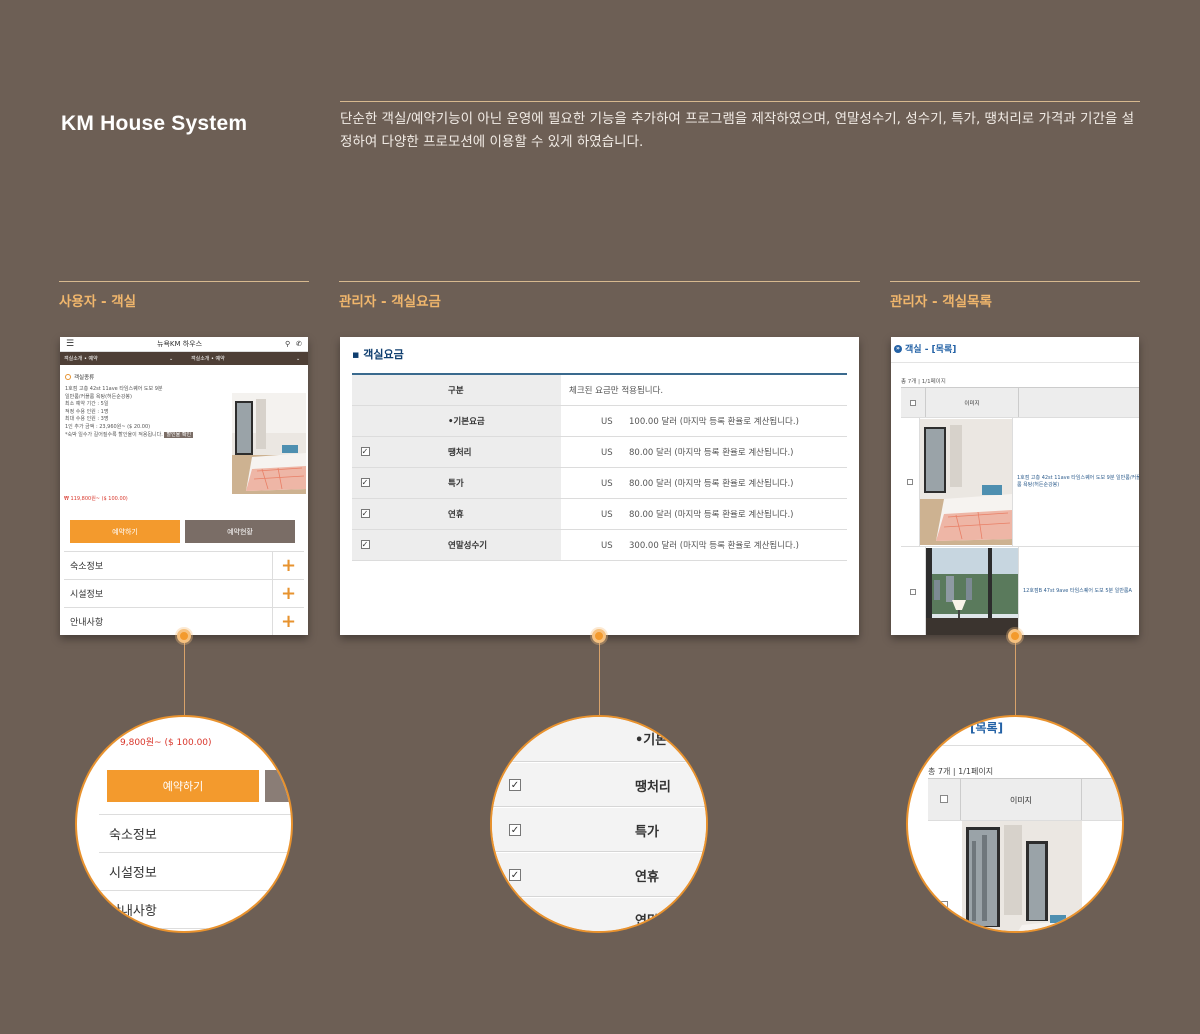 The width and height of the screenshot is (1200, 1034). Describe the element at coordinates (240, 358) in the screenshot. I see `nav-right: 객실소개 • 예약` at that location.